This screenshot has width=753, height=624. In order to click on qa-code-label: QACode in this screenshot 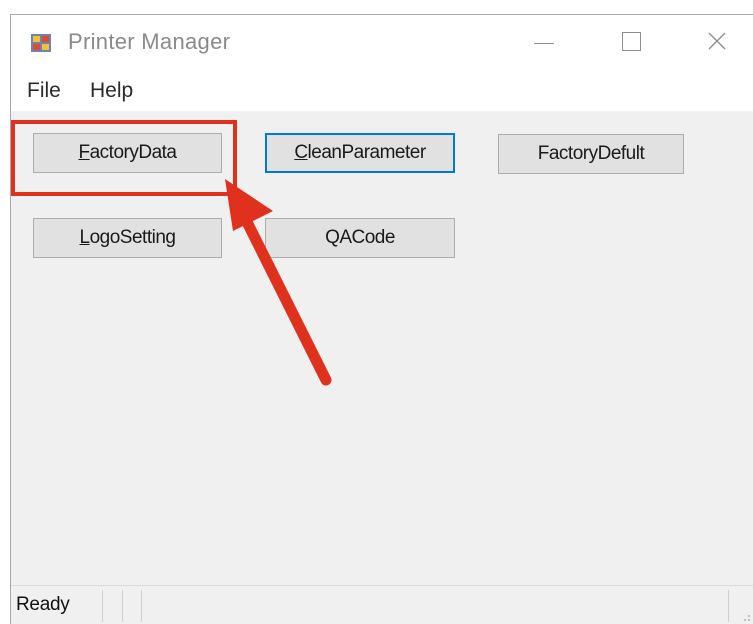, I will do `click(360, 237)`.